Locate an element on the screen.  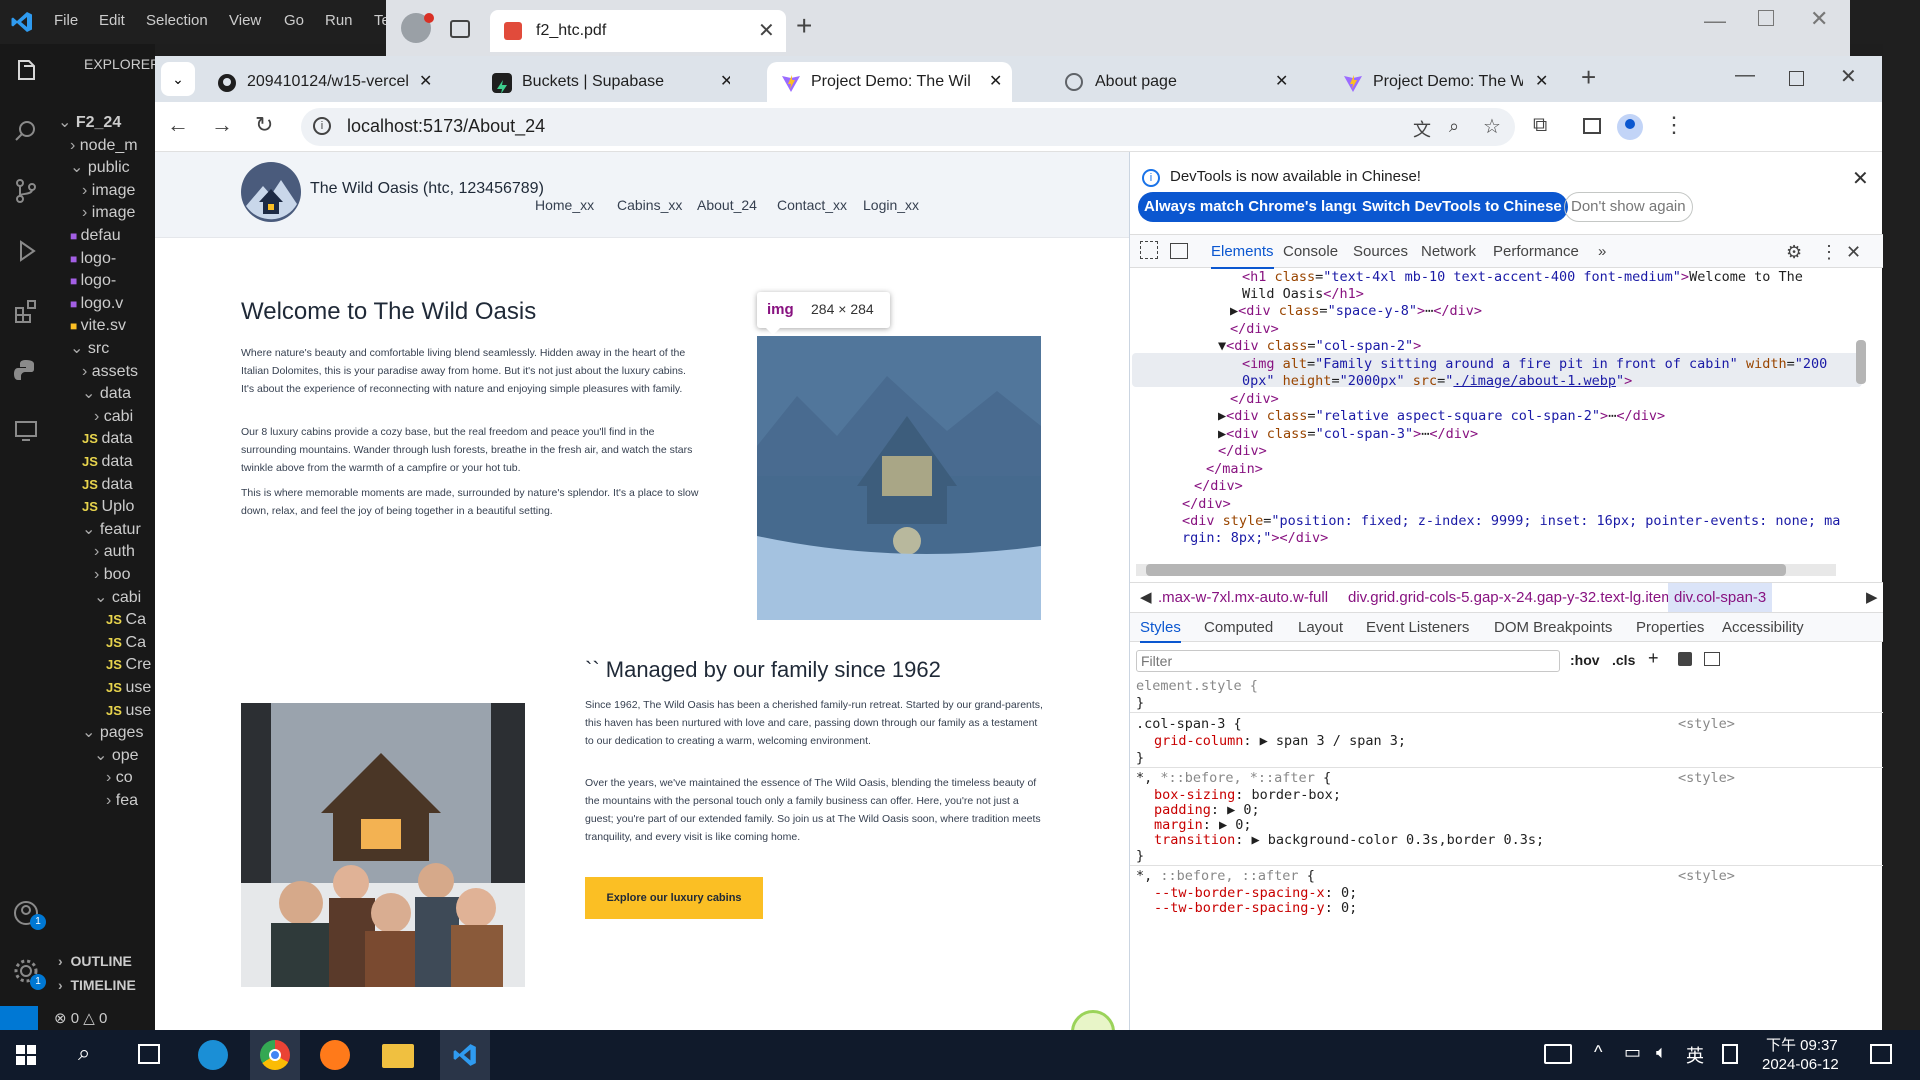
side-panel-icon is located at coordinates (1592, 126).